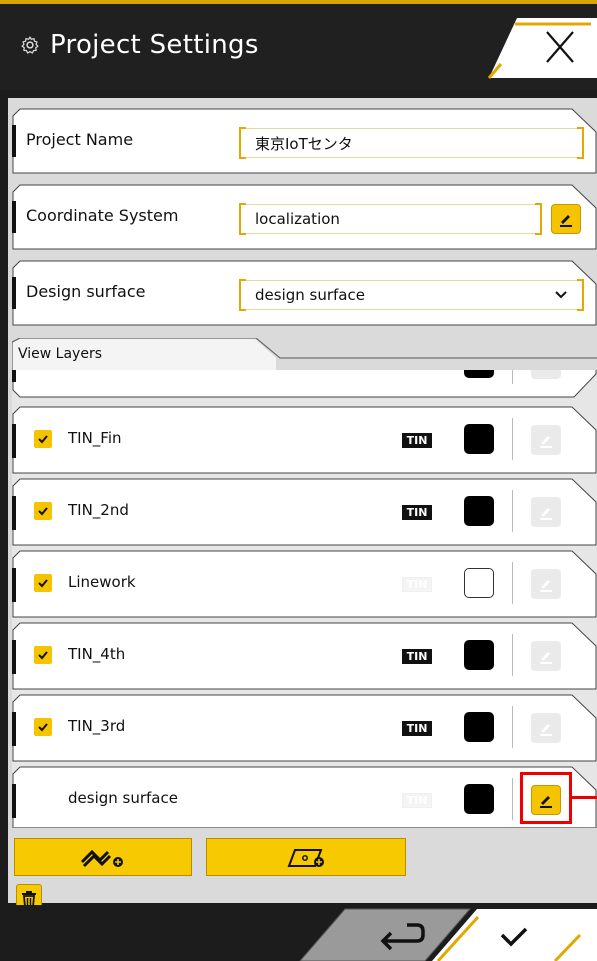  I want to click on gear-icon, so click(30, 45).